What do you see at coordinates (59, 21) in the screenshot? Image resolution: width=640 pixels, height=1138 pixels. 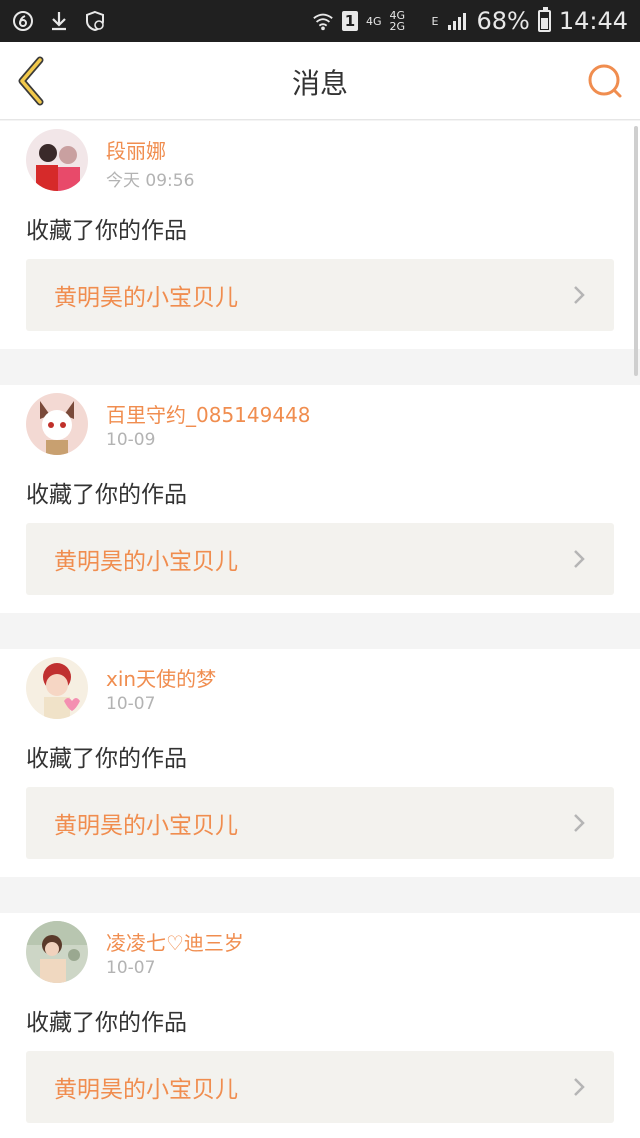 I see `download-icon` at bounding box center [59, 21].